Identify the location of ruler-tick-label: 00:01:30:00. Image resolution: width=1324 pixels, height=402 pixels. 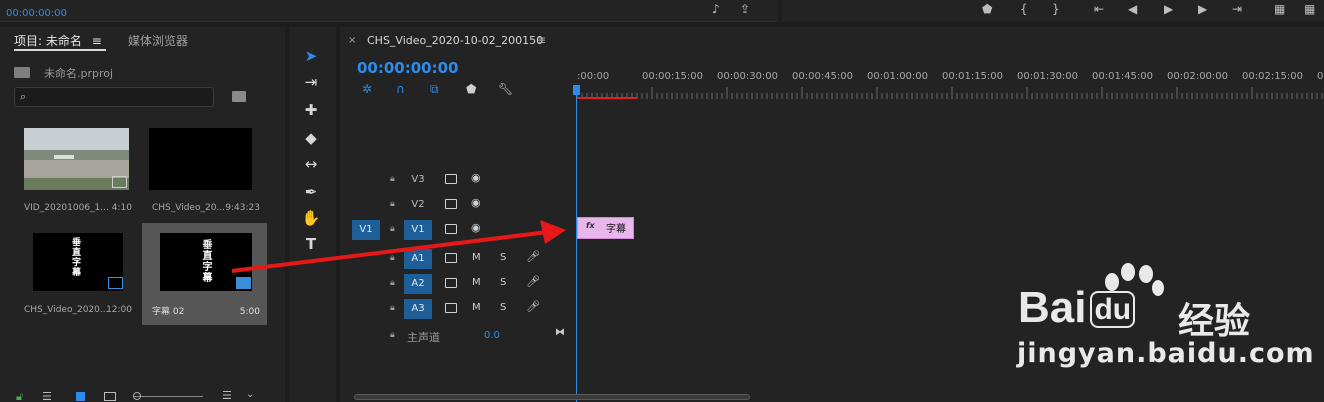
(1048, 76).